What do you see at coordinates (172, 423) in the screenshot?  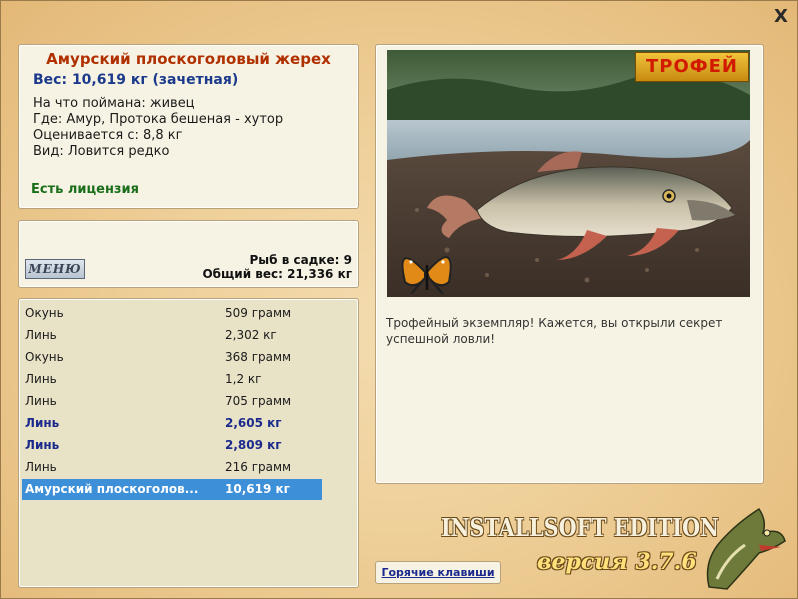 I see `catch-row: Линь 2,605 кг` at bounding box center [172, 423].